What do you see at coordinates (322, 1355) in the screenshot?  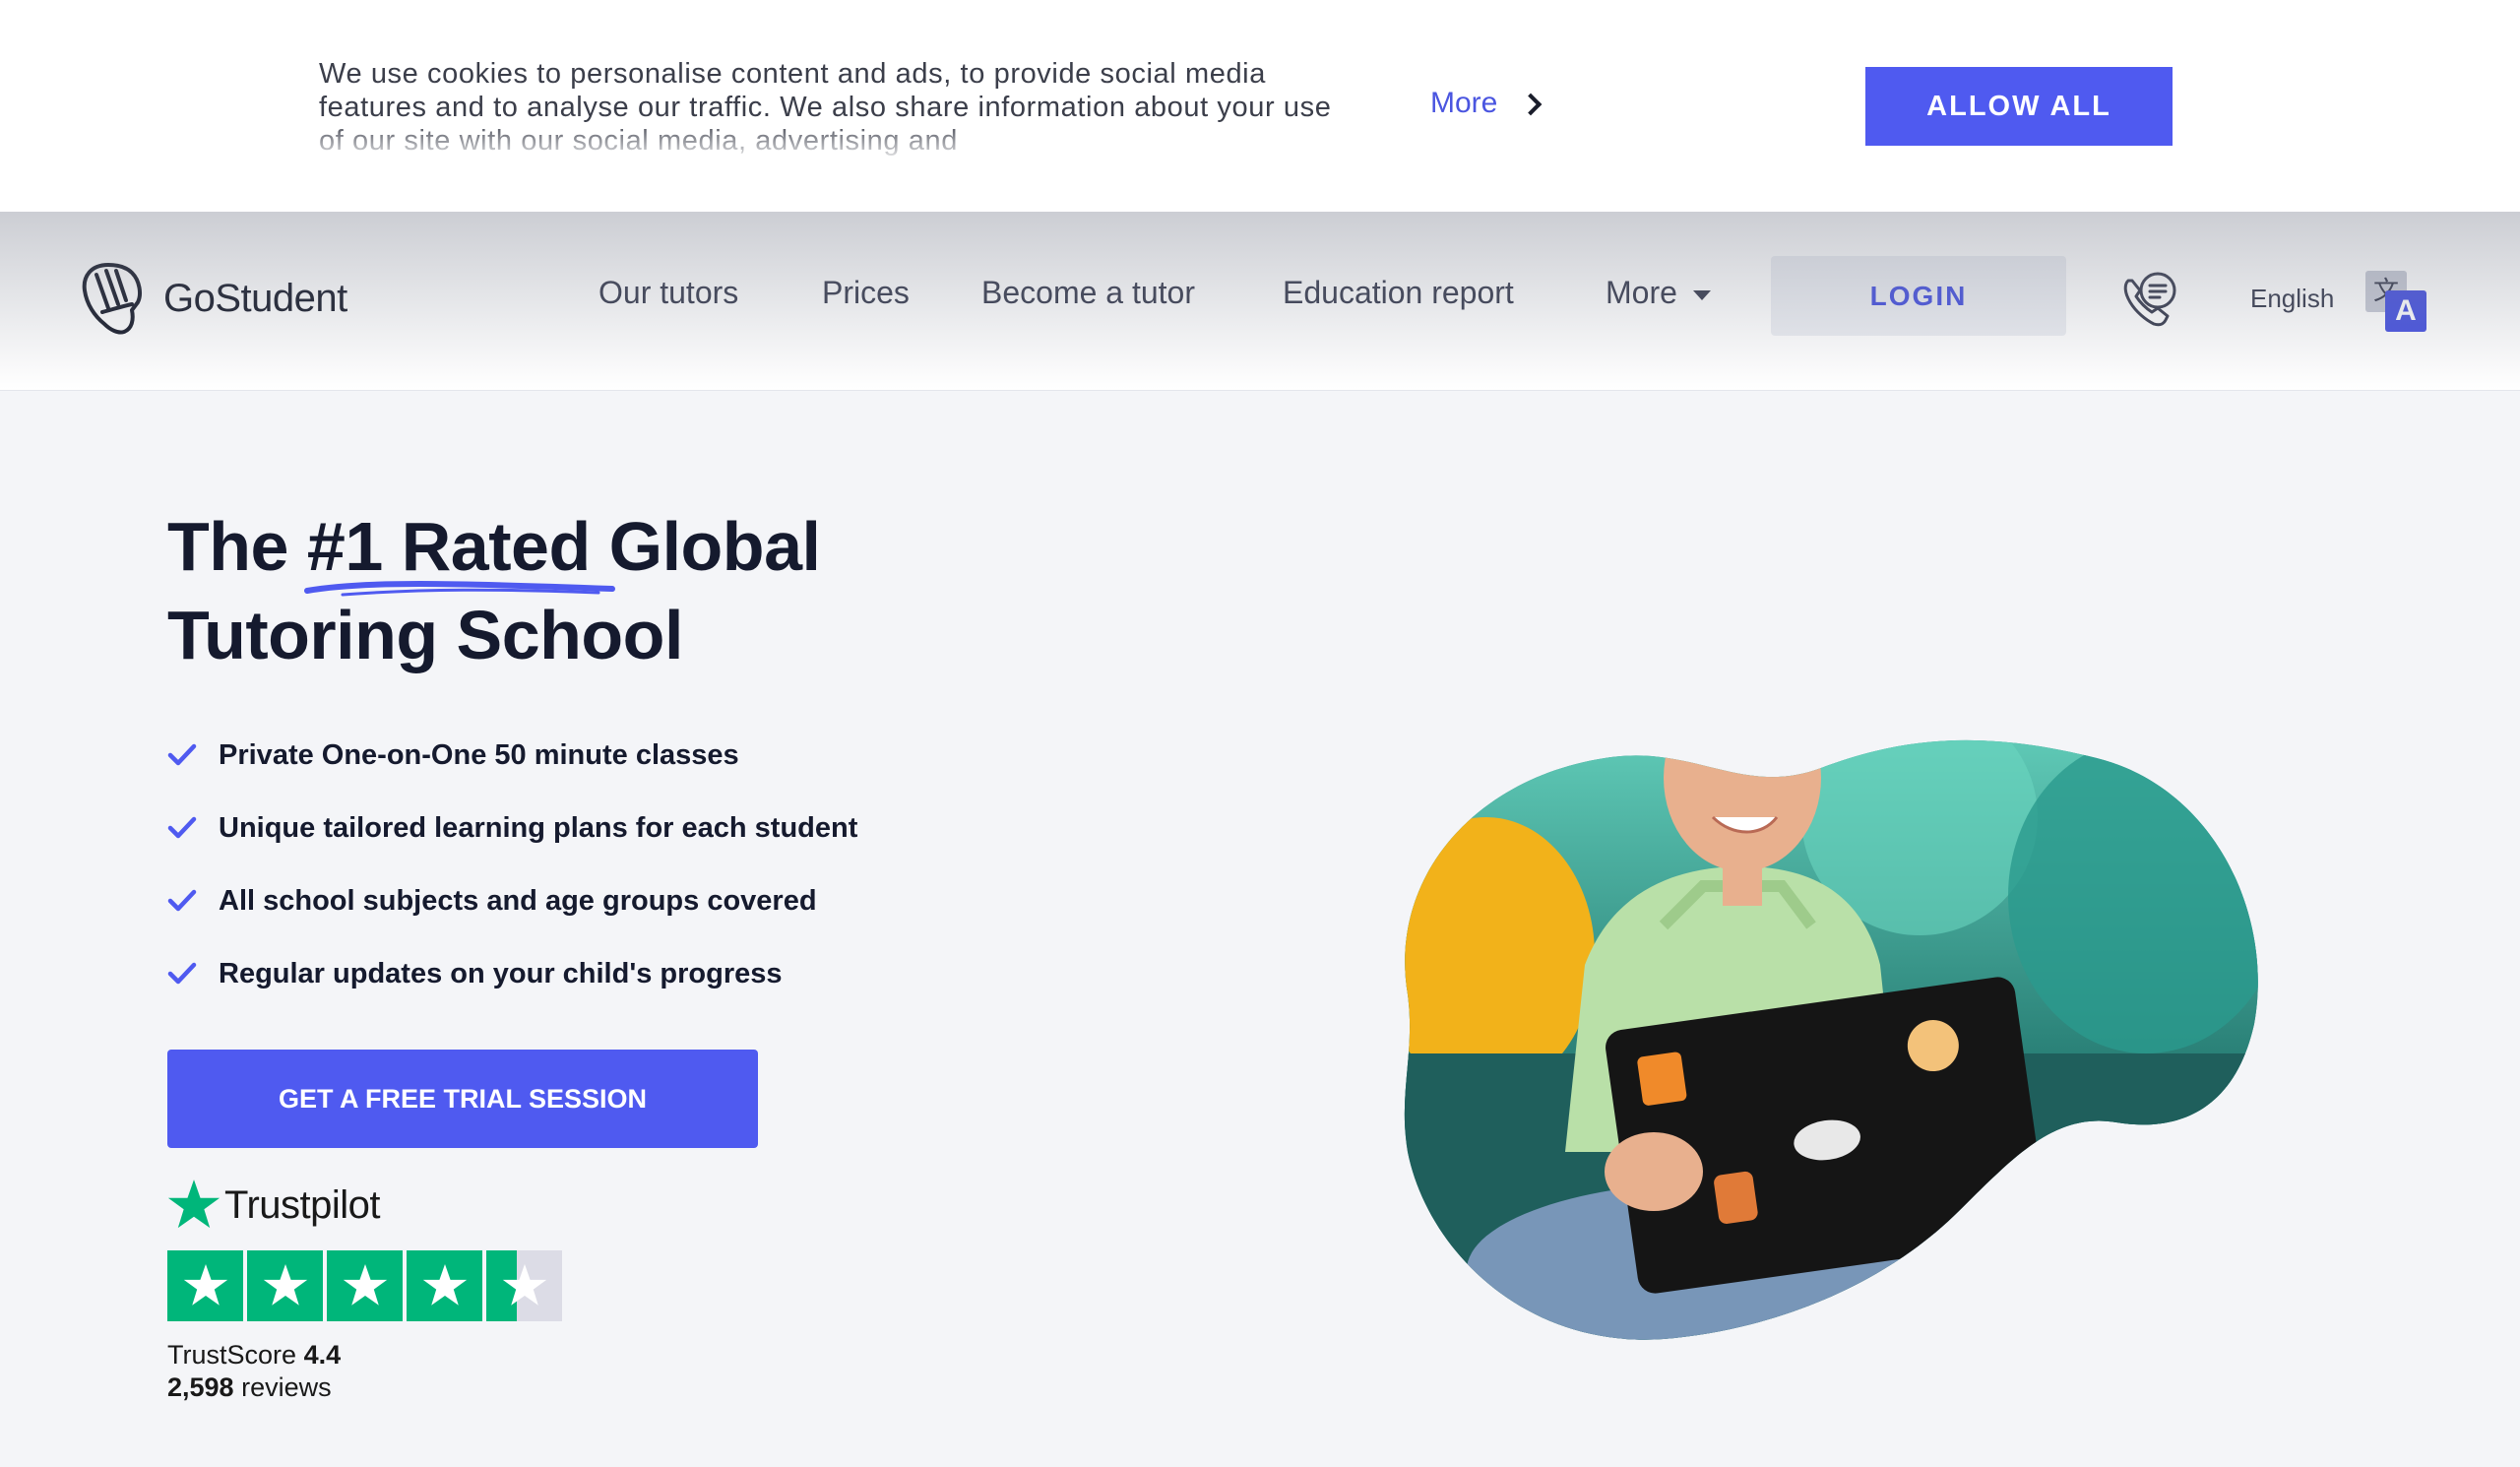 I see `trustscore-value: 4.4` at bounding box center [322, 1355].